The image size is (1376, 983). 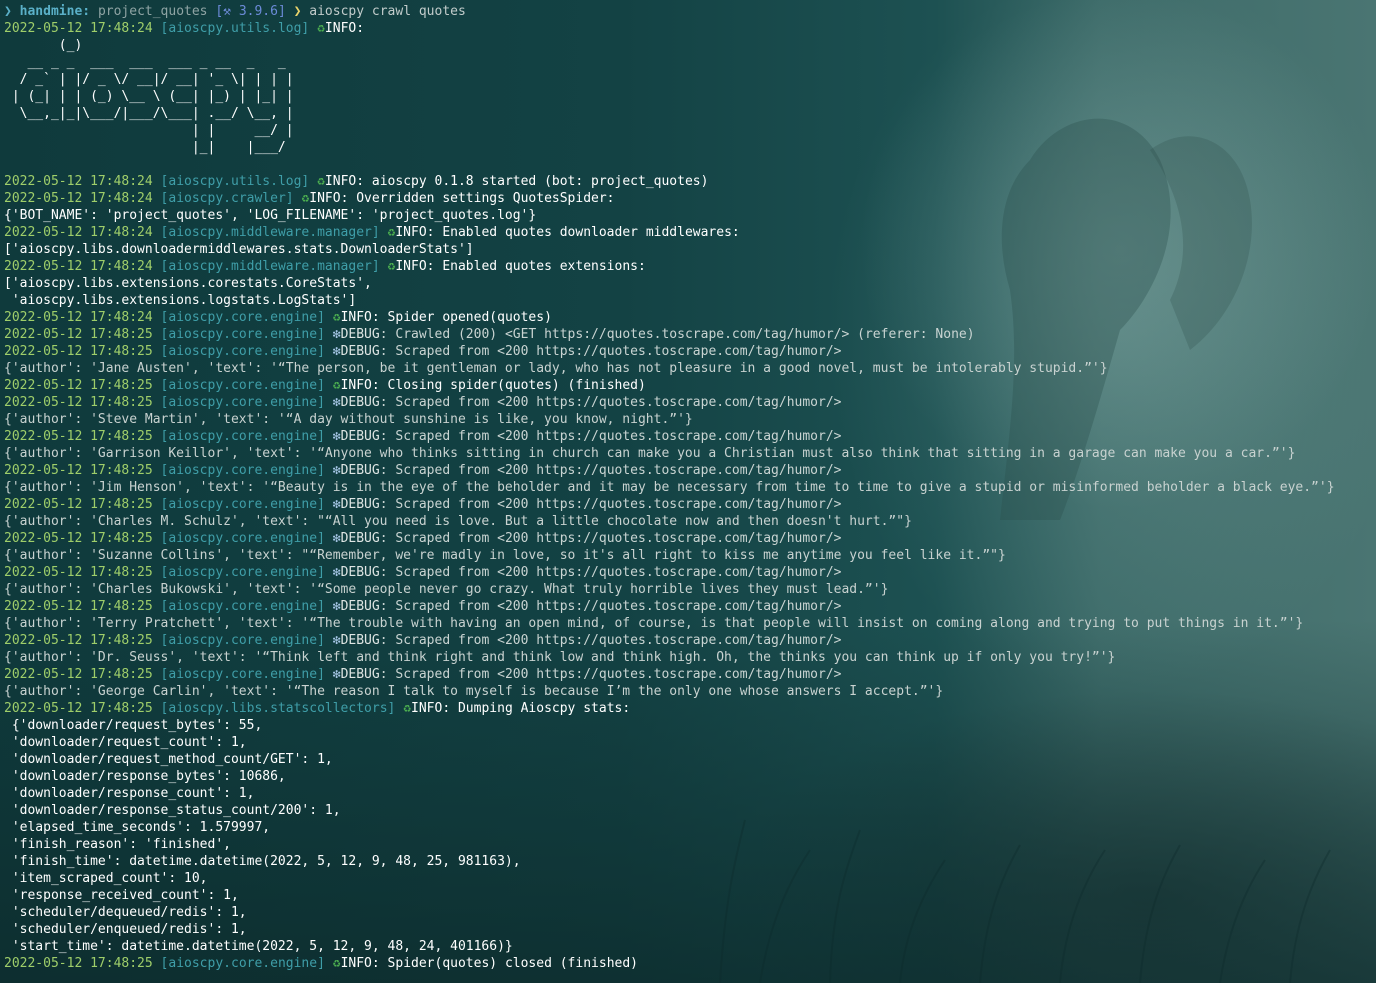 What do you see at coordinates (121, 895) in the screenshot?
I see `output-line: 'response_received_count': 1,` at bounding box center [121, 895].